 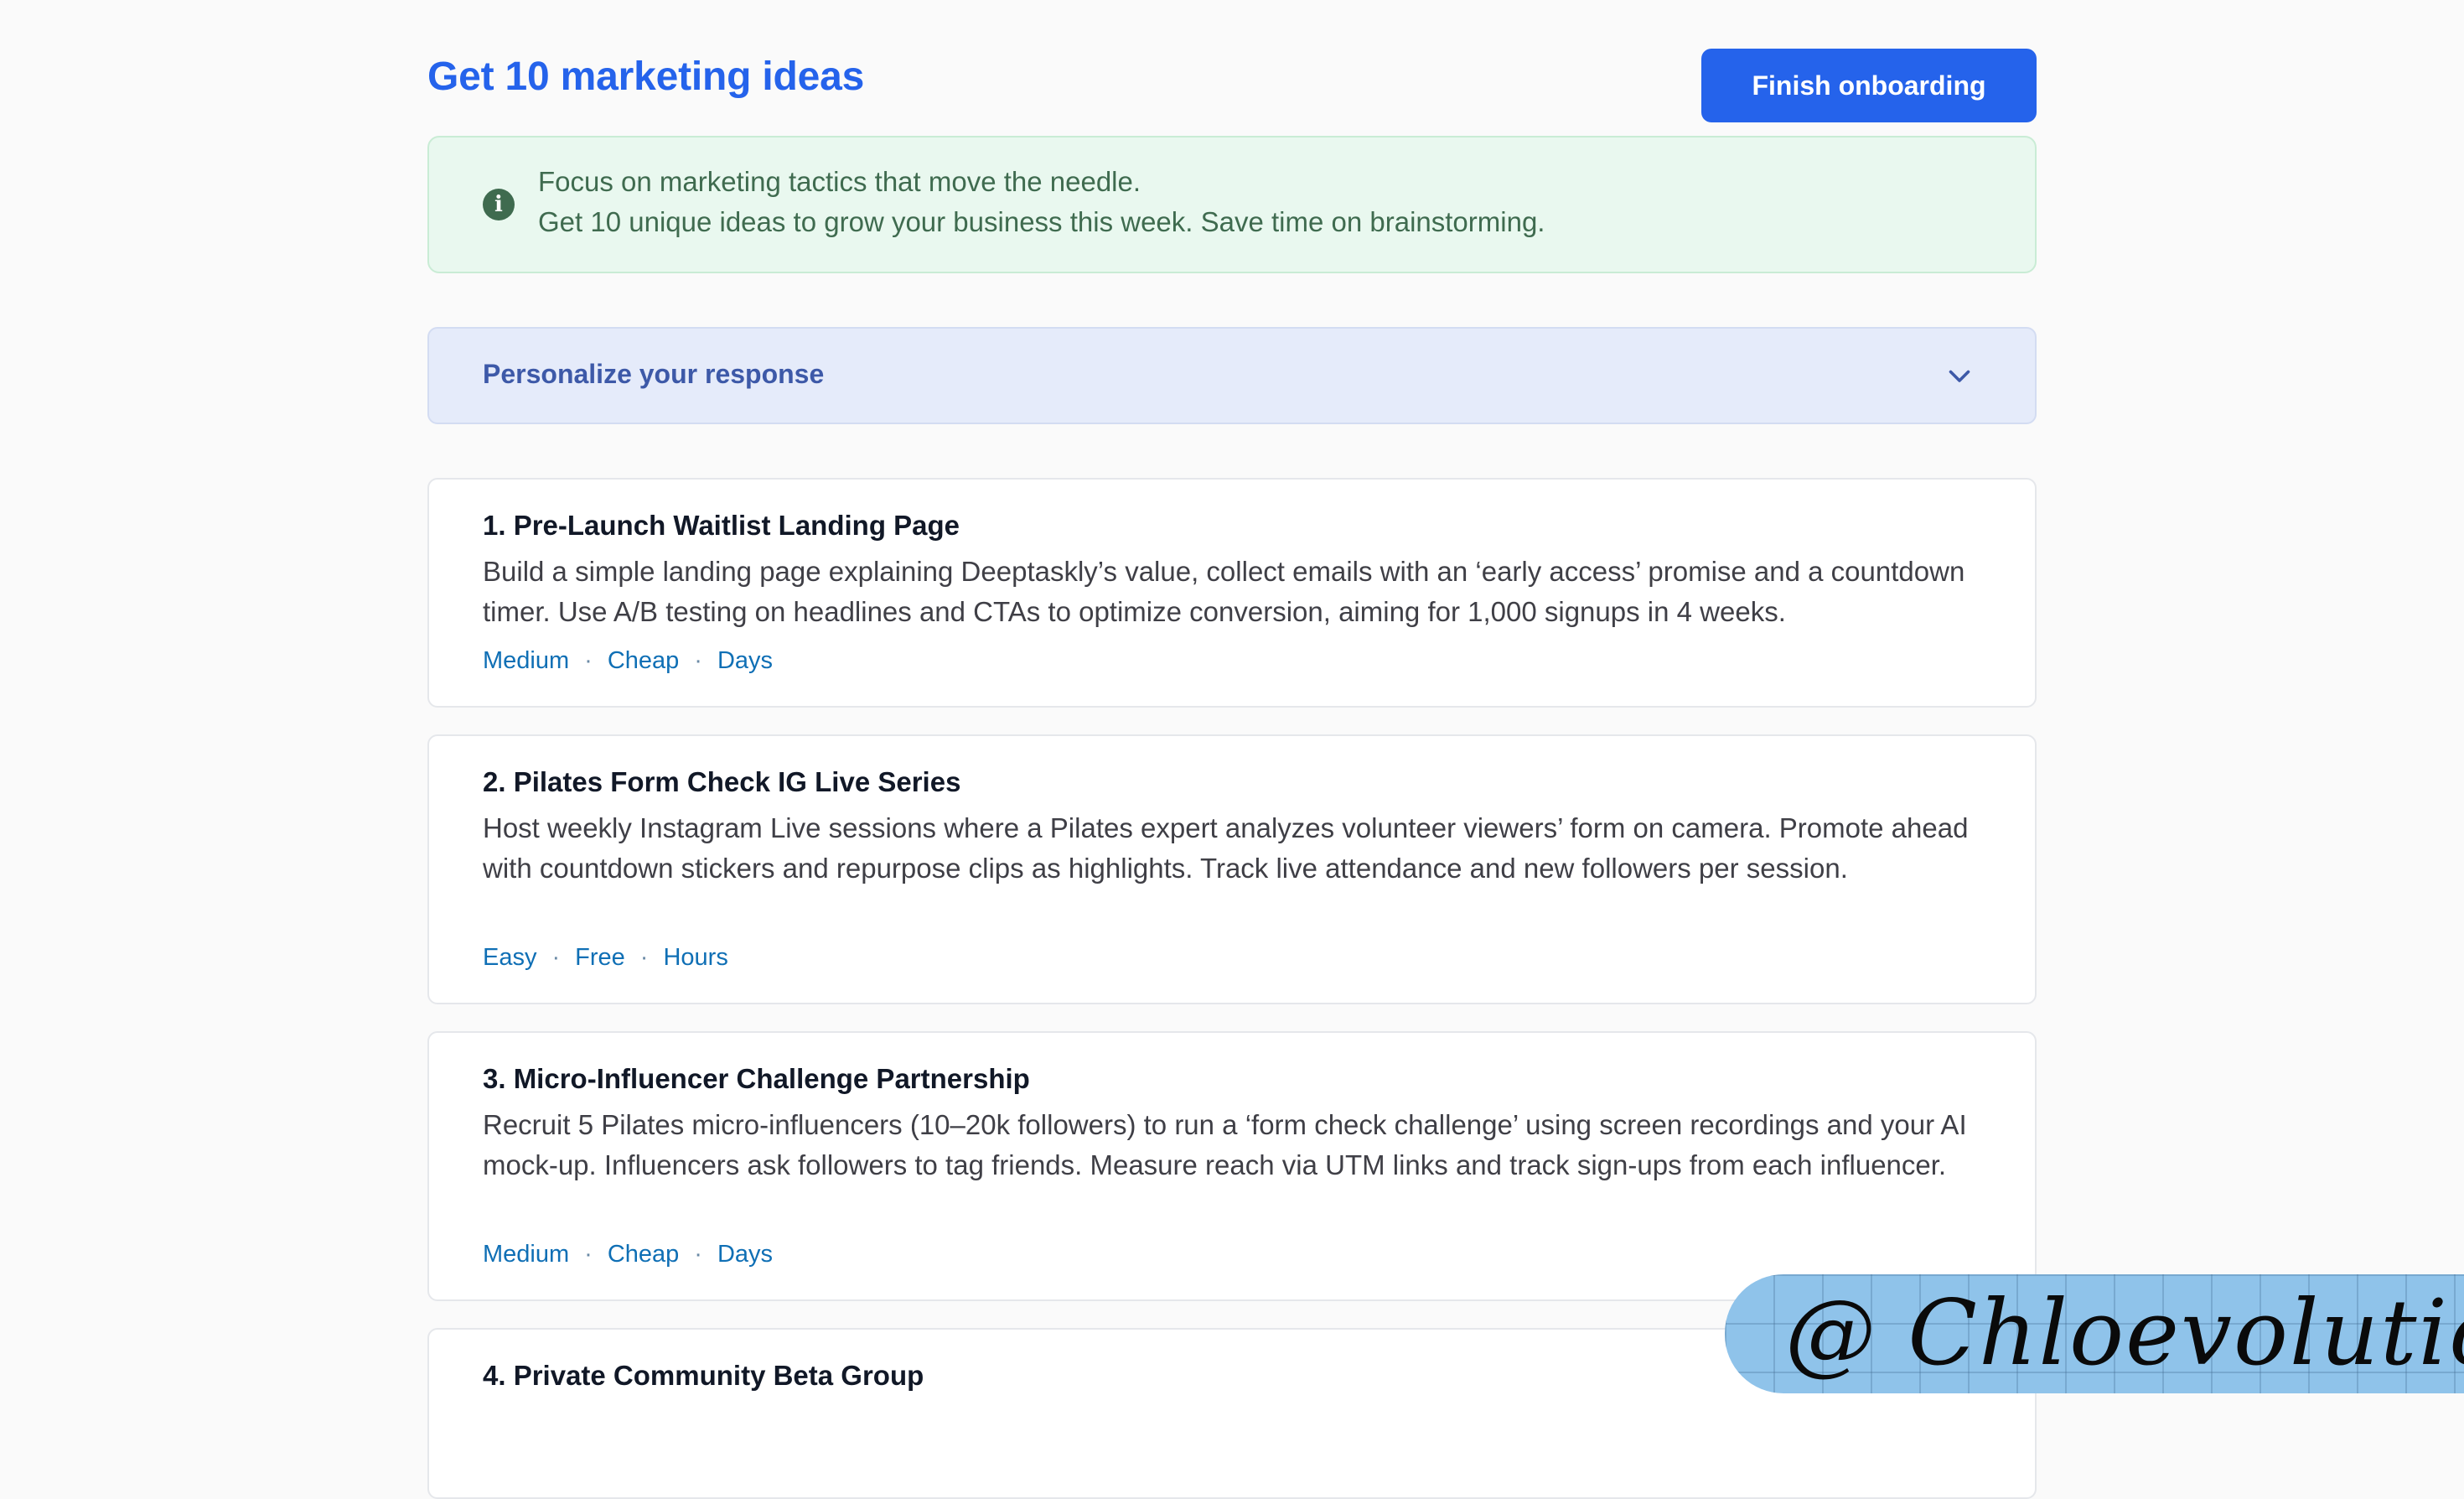 What do you see at coordinates (509, 958) in the screenshot?
I see `tag-difficulty: Easy` at bounding box center [509, 958].